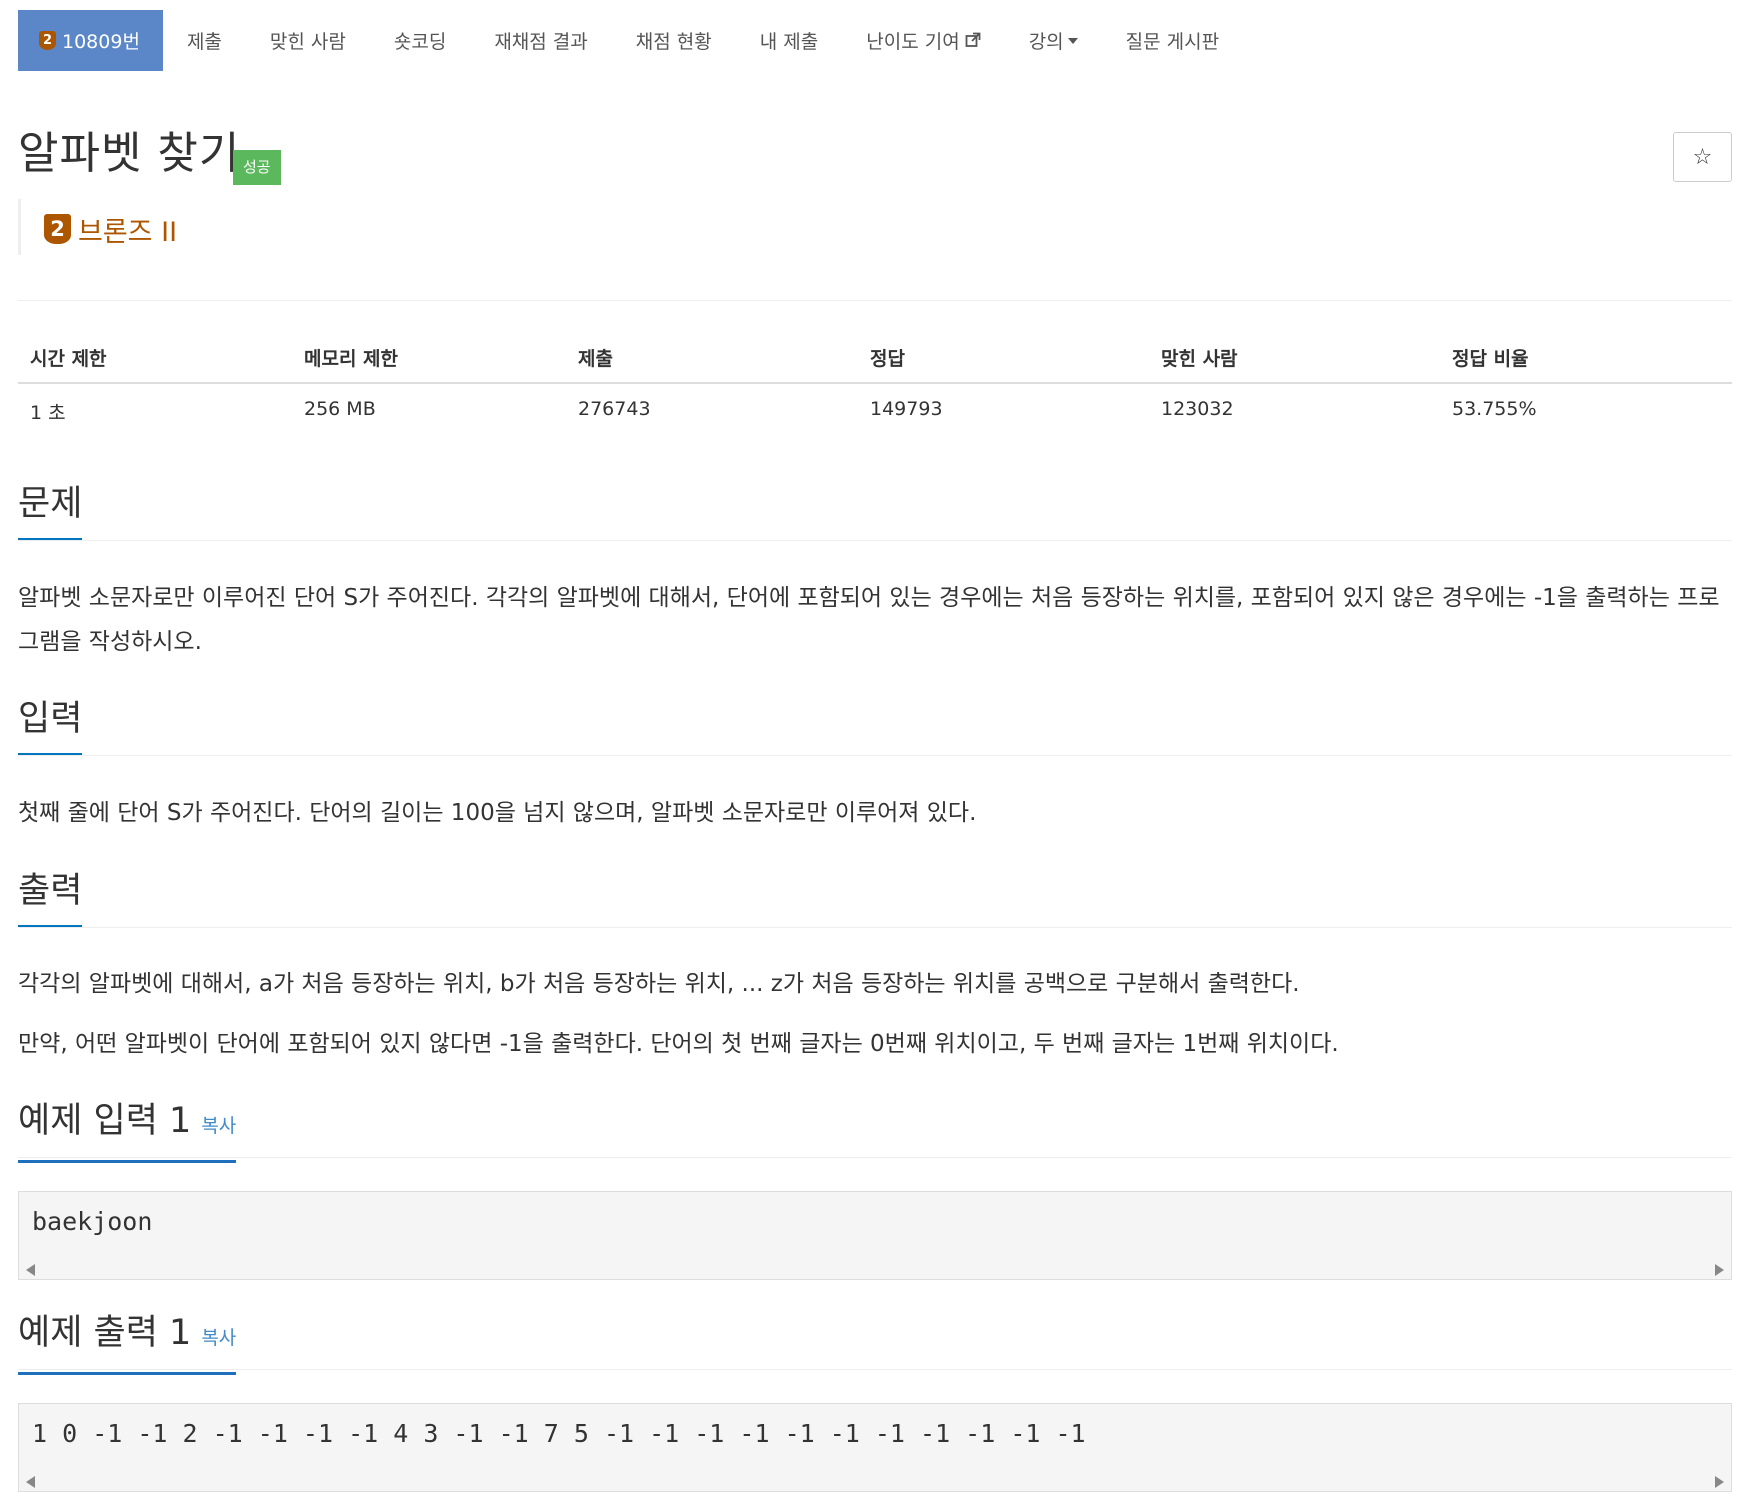 The width and height of the screenshot is (1751, 1507). What do you see at coordinates (68, 359) in the screenshot?
I see `header-time-limit: 시간 제한` at bounding box center [68, 359].